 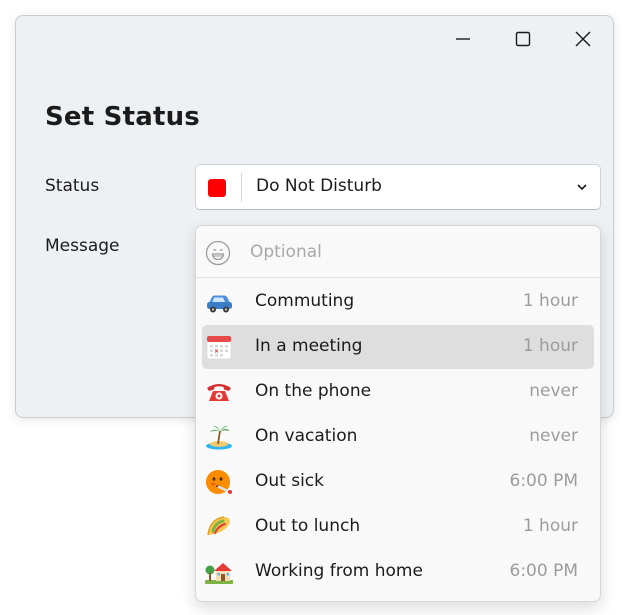 I want to click on status-option-on-the-phone: On the phone never, so click(x=398, y=392).